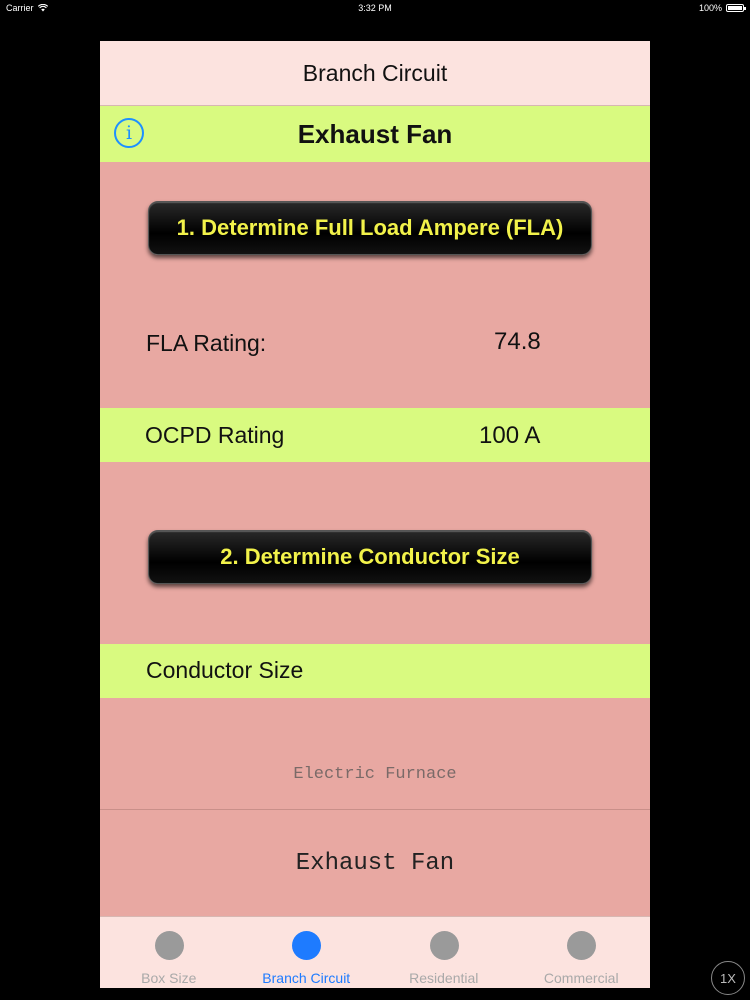  What do you see at coordinates (370, 557) in the screenshot?
I see `determine-conductor-size-button: 2. Determine Conductor Size` at bounding box center [370, 557].